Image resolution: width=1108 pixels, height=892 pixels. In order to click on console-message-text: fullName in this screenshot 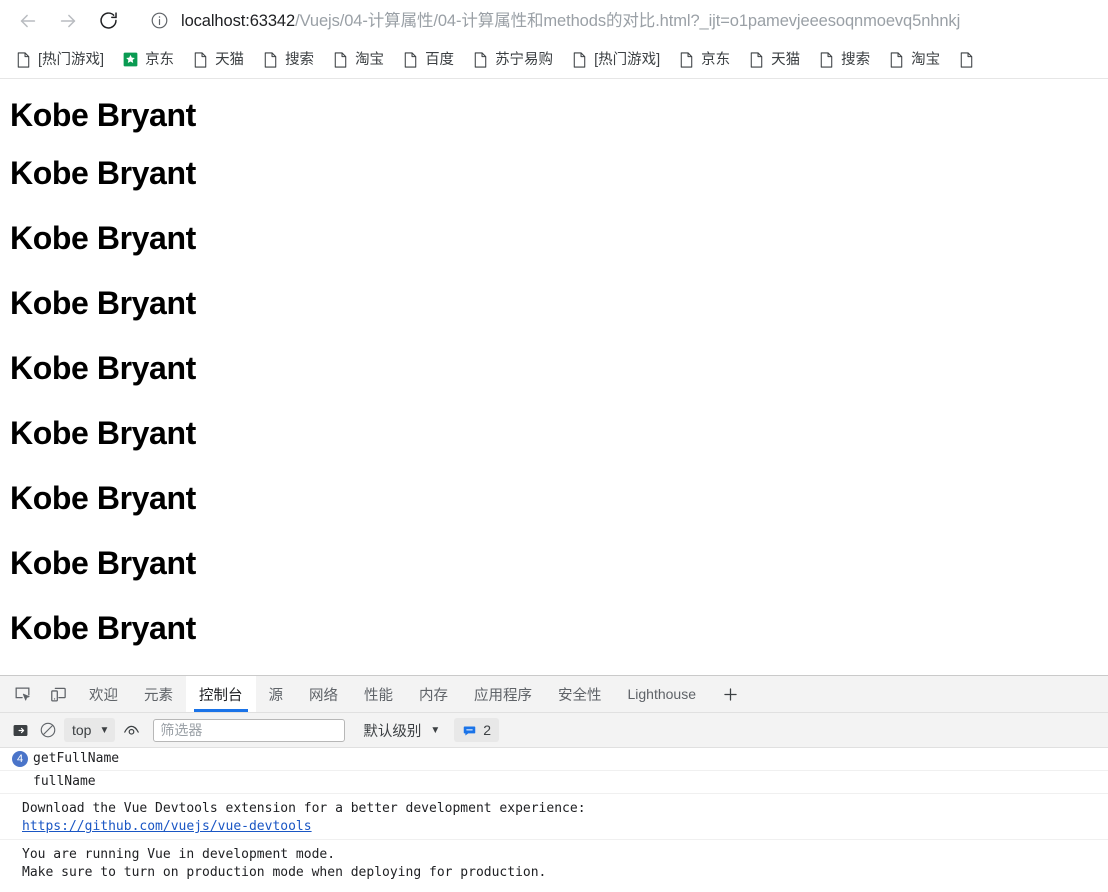, I will do `click(64, 781)`.